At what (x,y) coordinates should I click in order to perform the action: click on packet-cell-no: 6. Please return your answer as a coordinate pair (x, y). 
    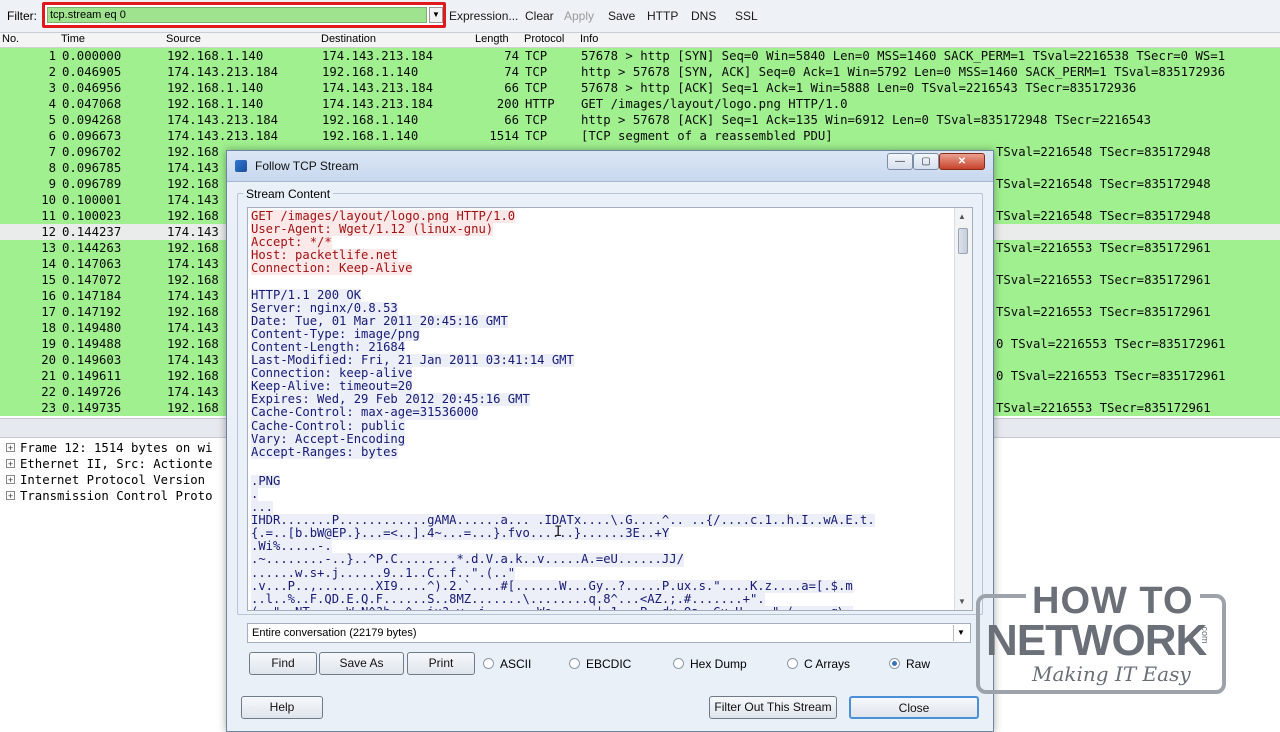
    Looking at the image, I should click on (52, 136).